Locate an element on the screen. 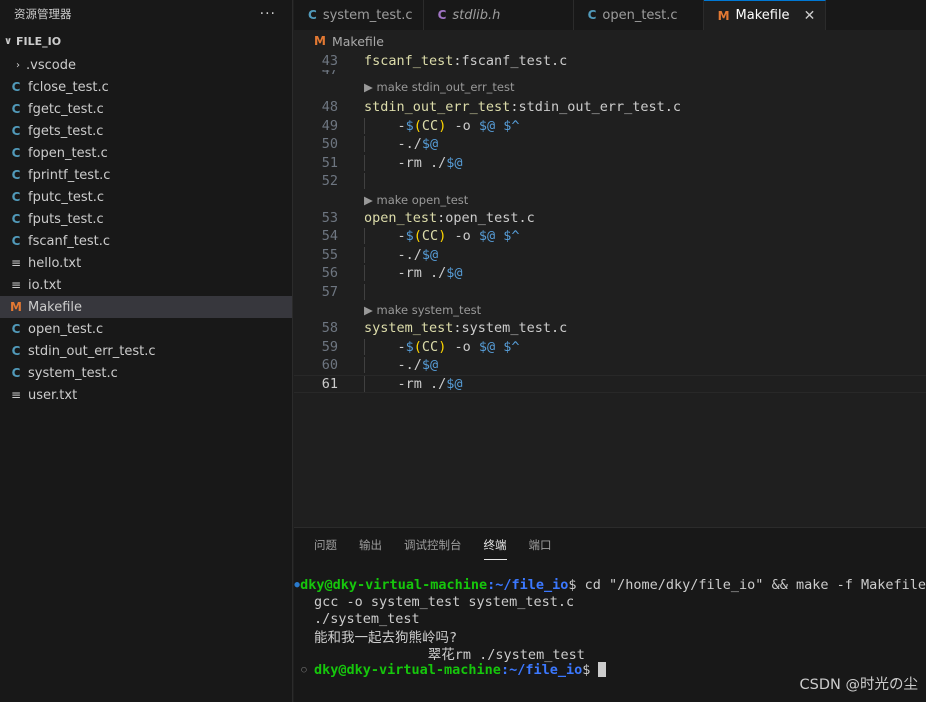 The image size is (926, 702). makefile-icon: M is located at coordinates (16, 307).